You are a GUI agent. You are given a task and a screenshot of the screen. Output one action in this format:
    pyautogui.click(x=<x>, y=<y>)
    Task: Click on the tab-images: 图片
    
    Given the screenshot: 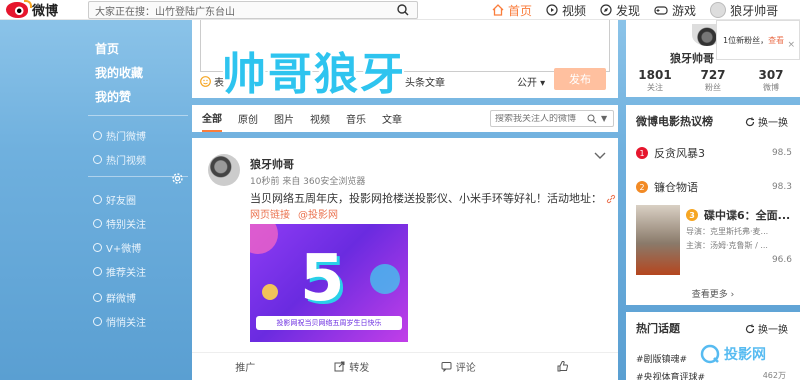 What is the action you would take?
    pyautogui.click(x=284, y=118)
    